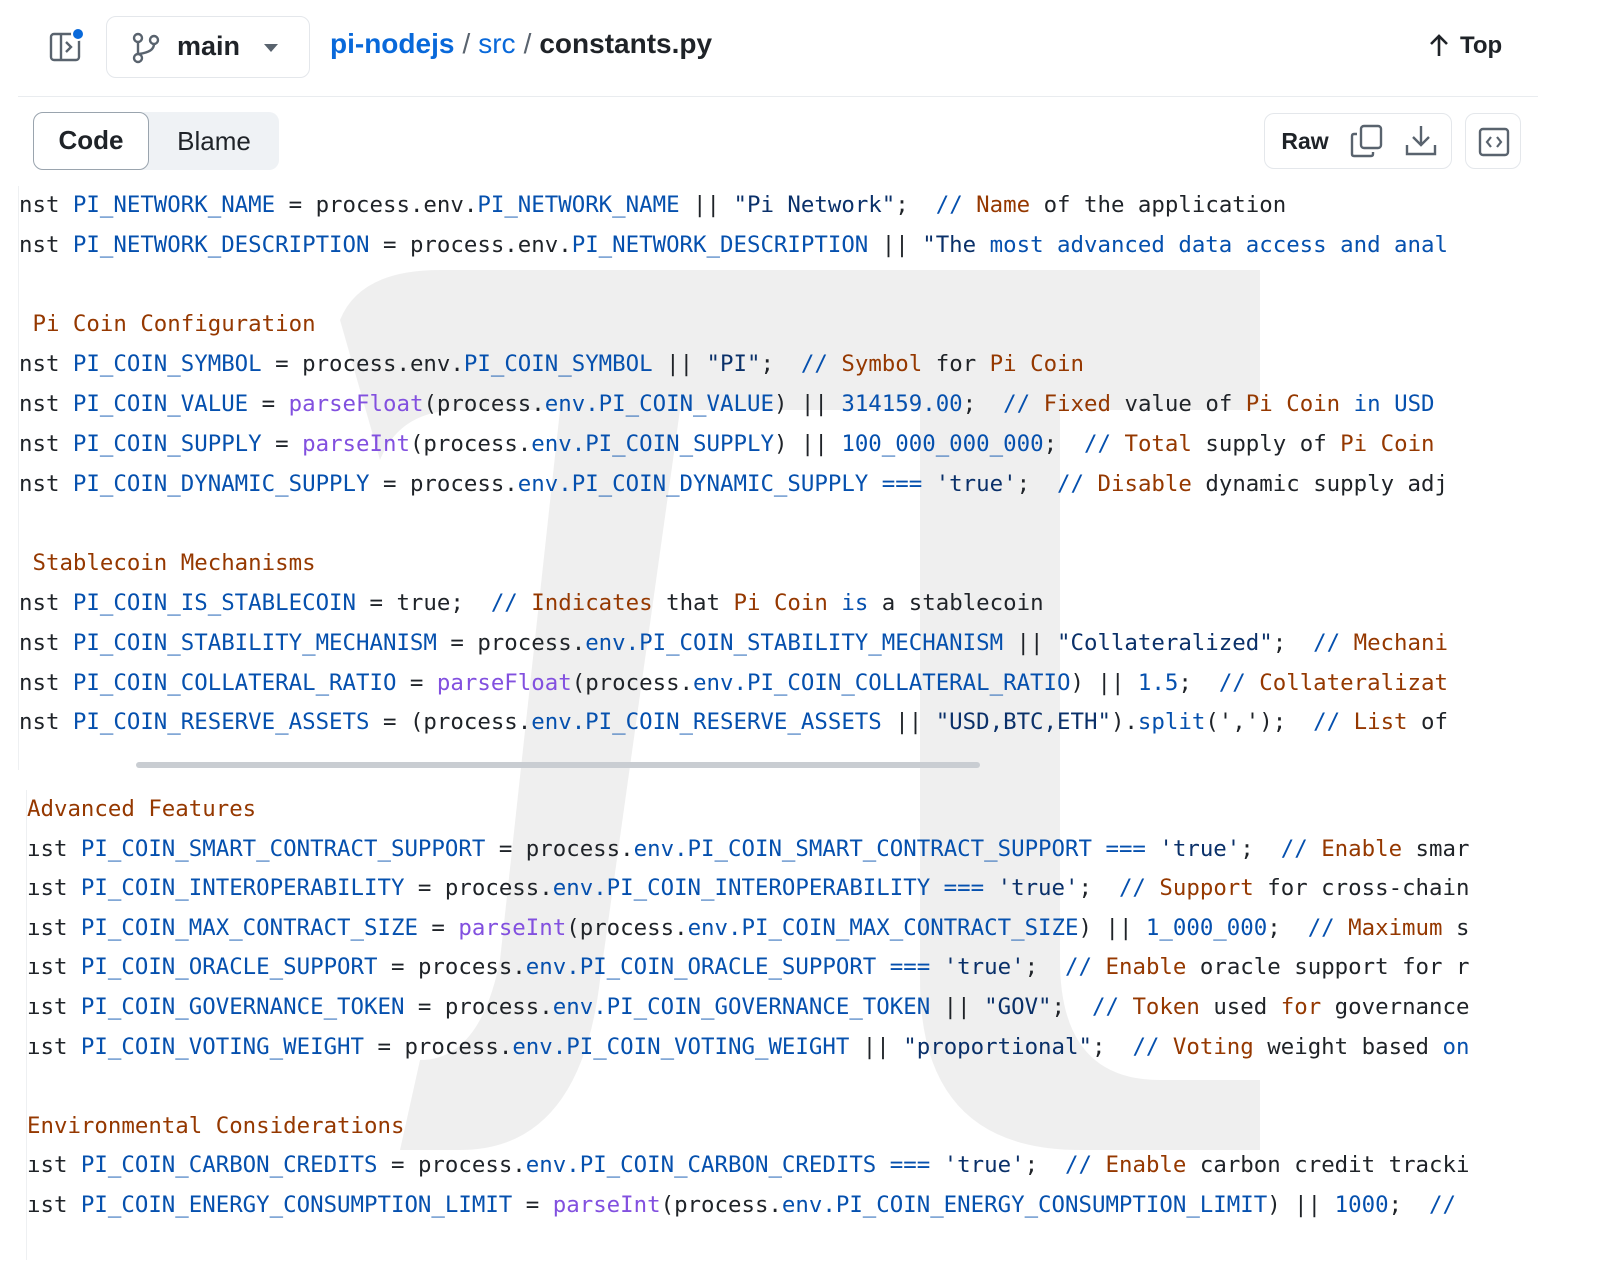 This screenshot has width=1599, height=1272. Describe the element at coordinates (1395, 927) in the screenshot. I see `code-token: Maximum` at that location.